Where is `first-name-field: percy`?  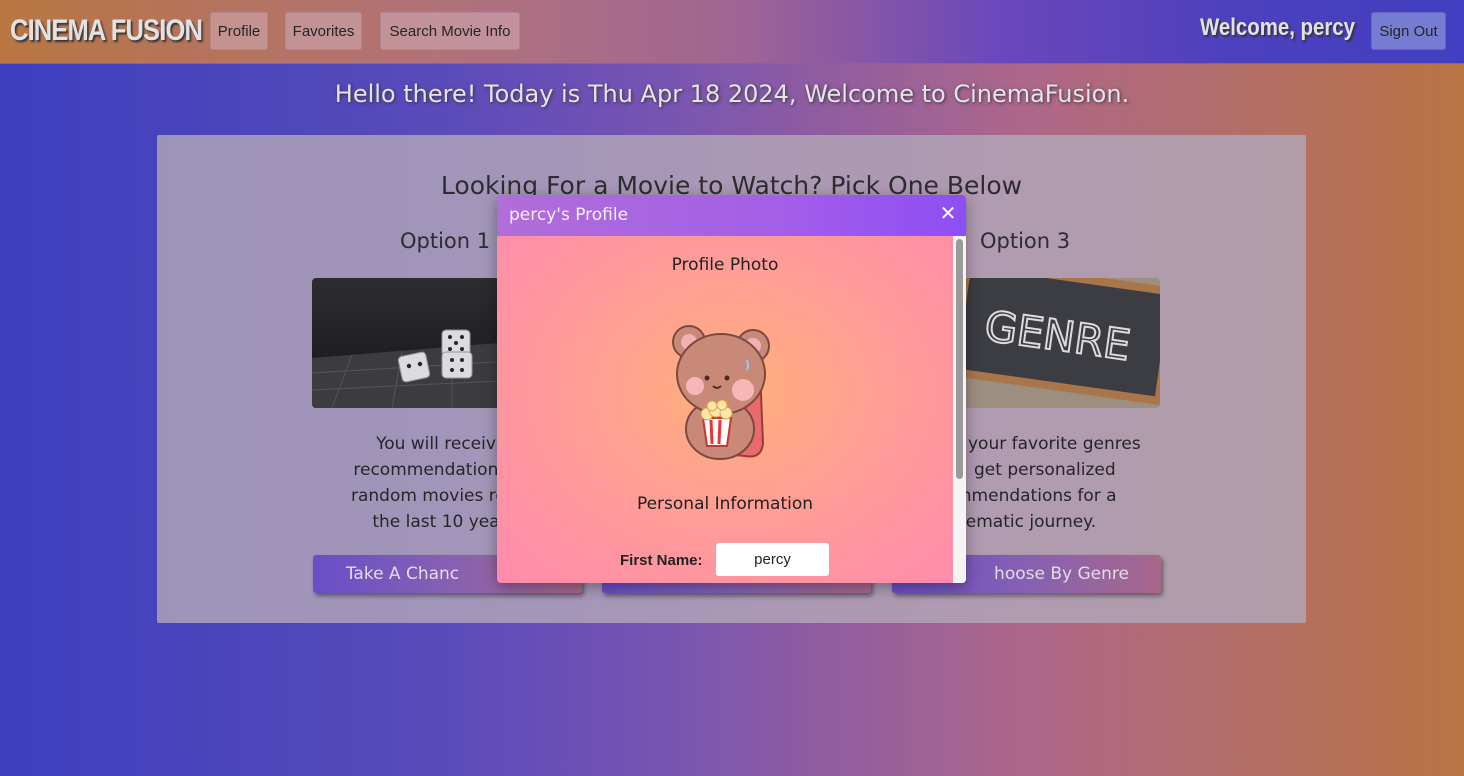 first-name-field: percy is located at coordinates (772, 559).